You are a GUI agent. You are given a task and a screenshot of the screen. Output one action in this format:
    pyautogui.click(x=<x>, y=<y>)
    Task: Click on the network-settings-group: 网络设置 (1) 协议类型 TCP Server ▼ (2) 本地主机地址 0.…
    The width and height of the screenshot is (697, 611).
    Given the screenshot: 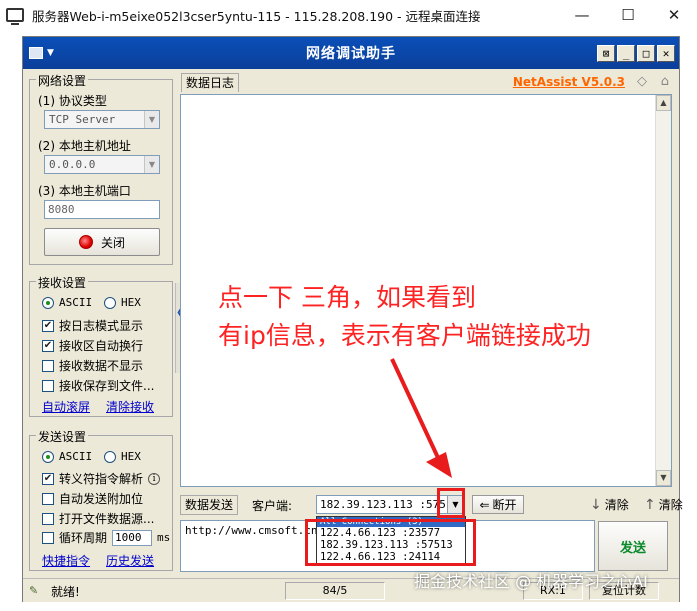 What is the action you would take?
    pyautogui.click(x=101, y=168)
    